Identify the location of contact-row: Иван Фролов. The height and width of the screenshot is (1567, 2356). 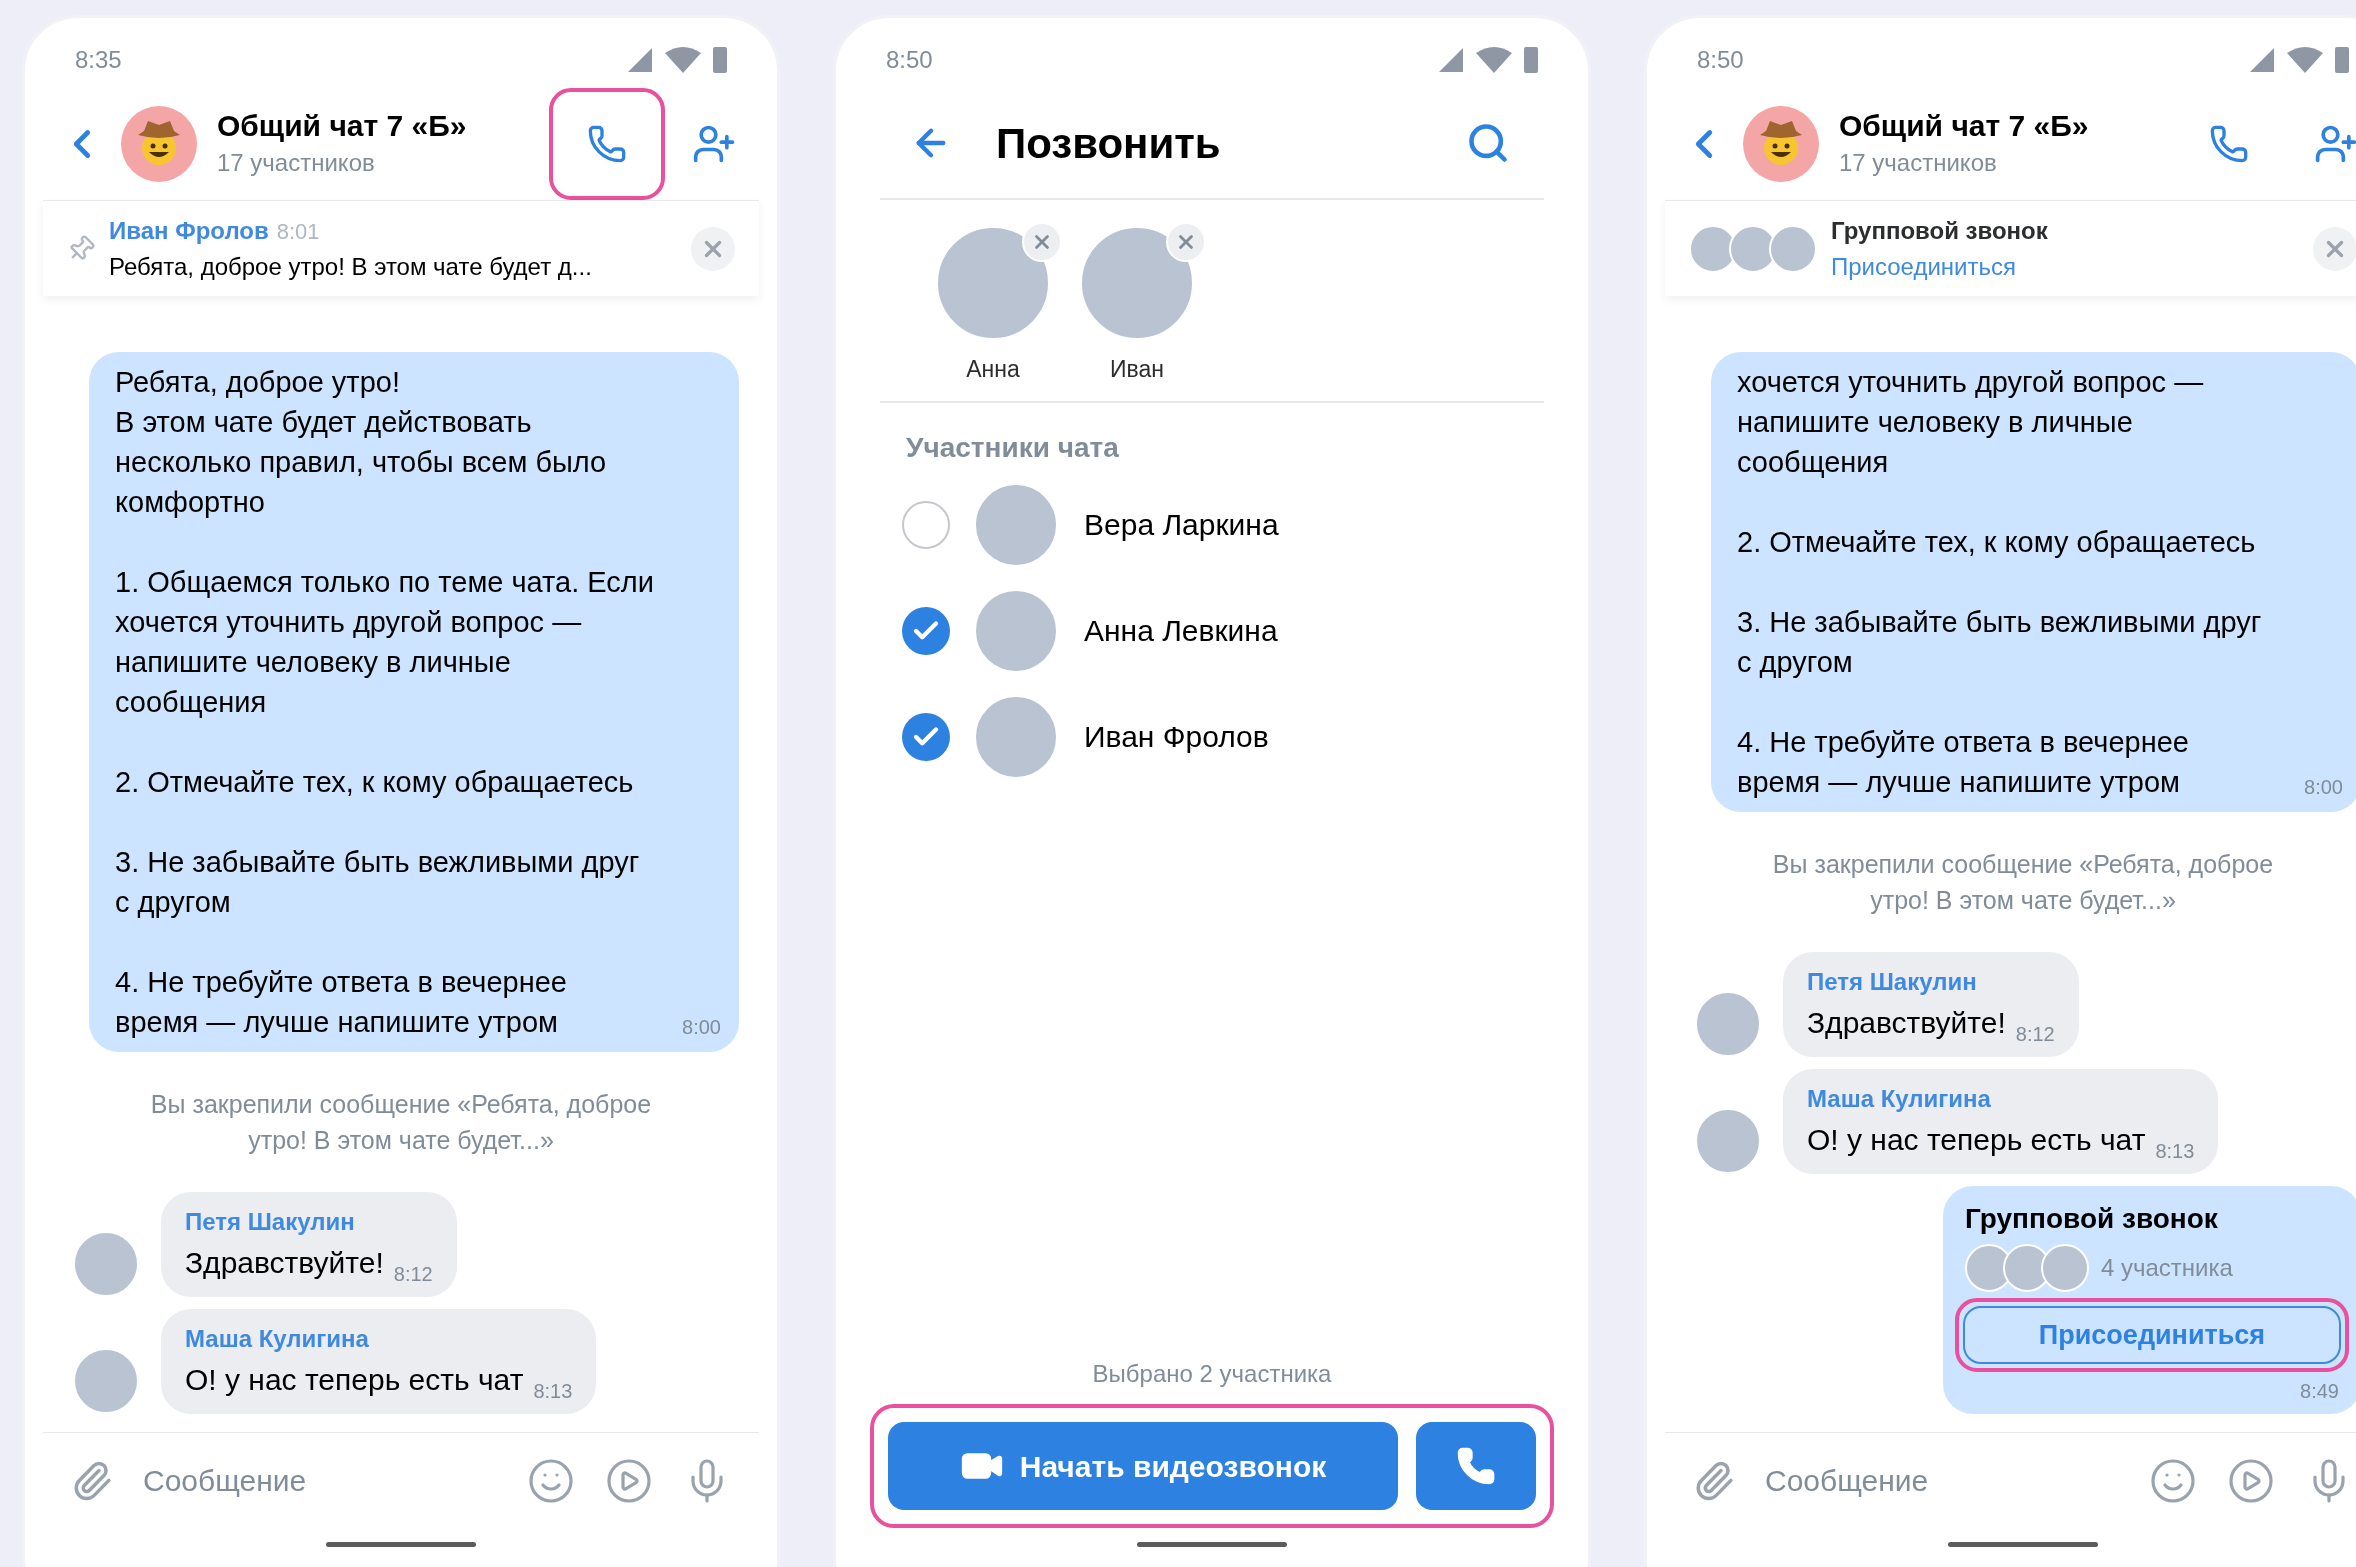
(1212, 736).